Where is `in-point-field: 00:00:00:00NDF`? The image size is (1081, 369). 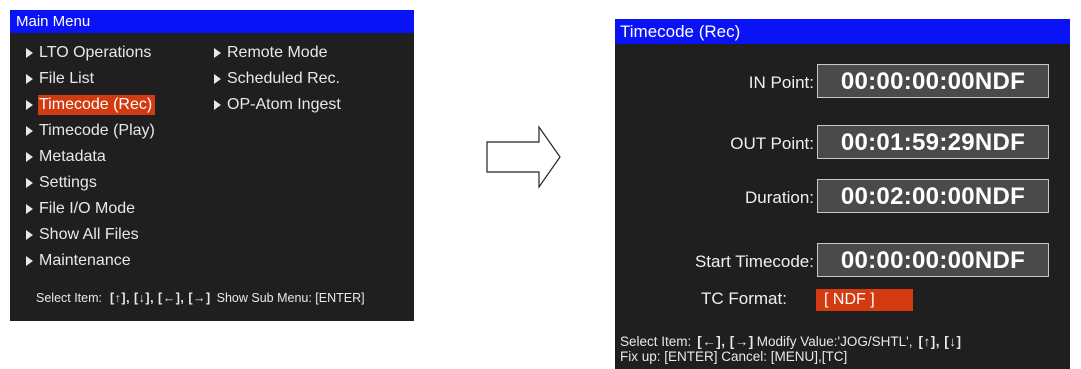
in-point-field: 00:00:00:00NDF is located at coordinates (933, 81).